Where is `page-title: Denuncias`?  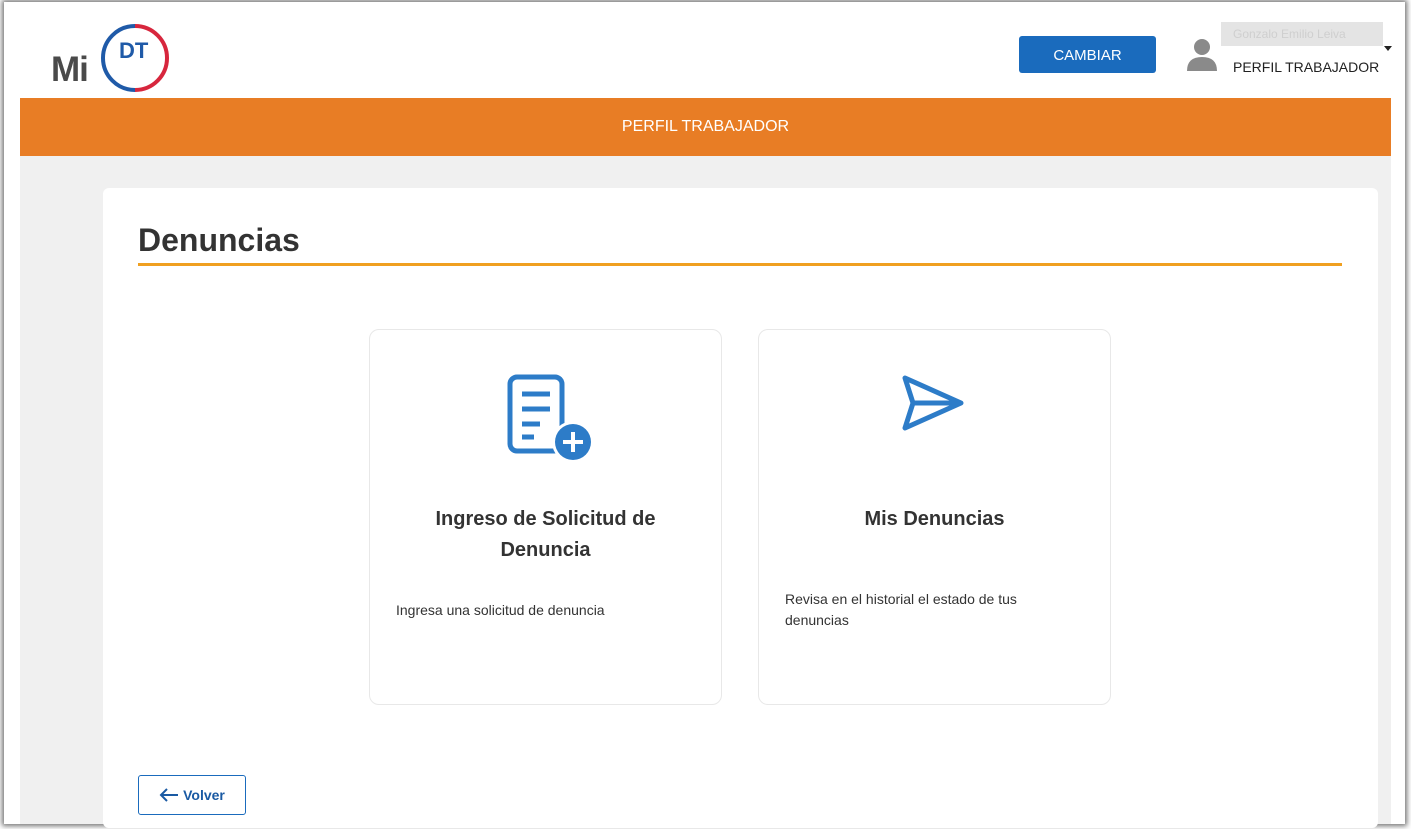
page-title: Denuncias is located at coordinates (219, 240).